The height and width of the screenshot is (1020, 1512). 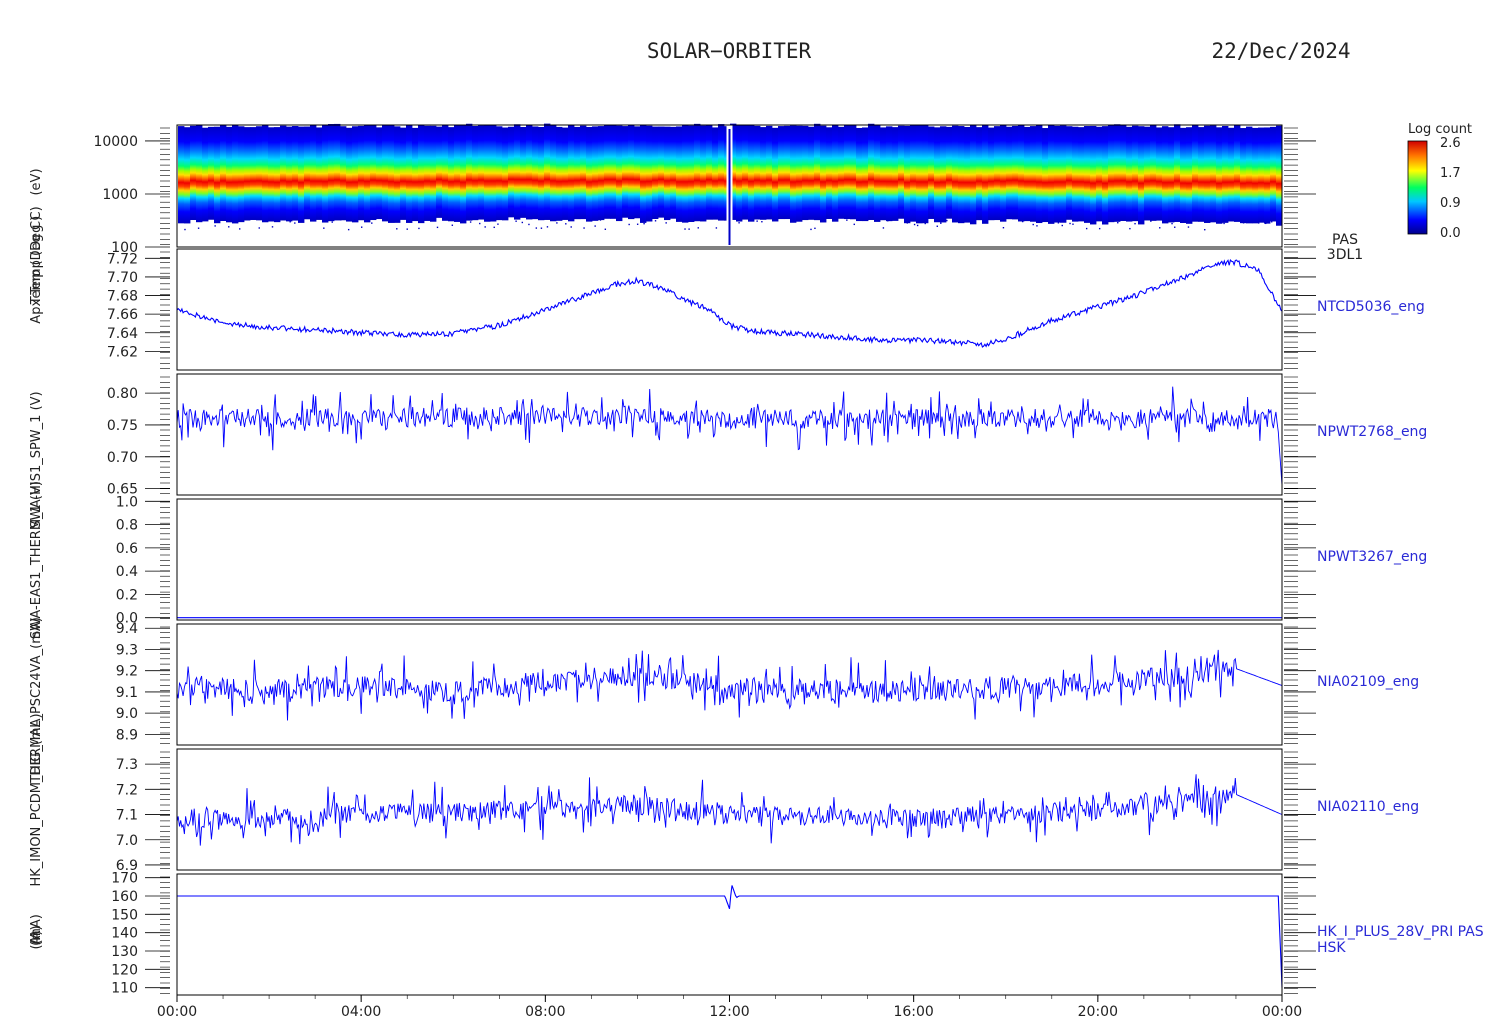 I want to click on series-label: HSK, so click(x=1331, y=948).